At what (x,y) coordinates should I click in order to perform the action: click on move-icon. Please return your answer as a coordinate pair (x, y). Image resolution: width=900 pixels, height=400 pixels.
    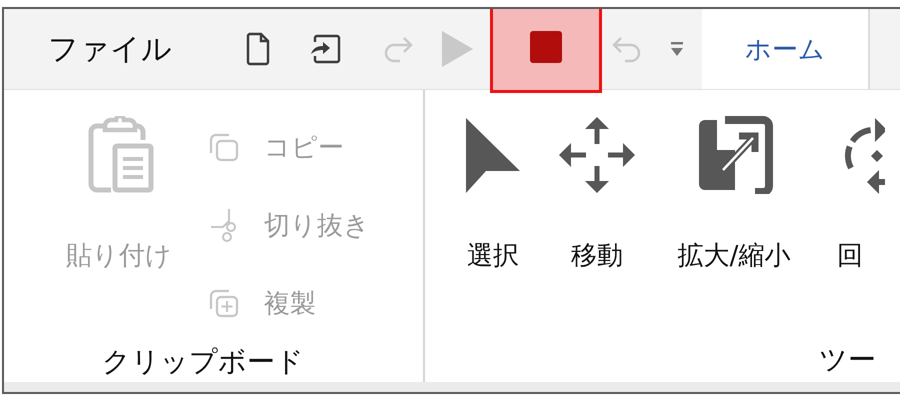
    Looking at the image, I should click on (597, 155).